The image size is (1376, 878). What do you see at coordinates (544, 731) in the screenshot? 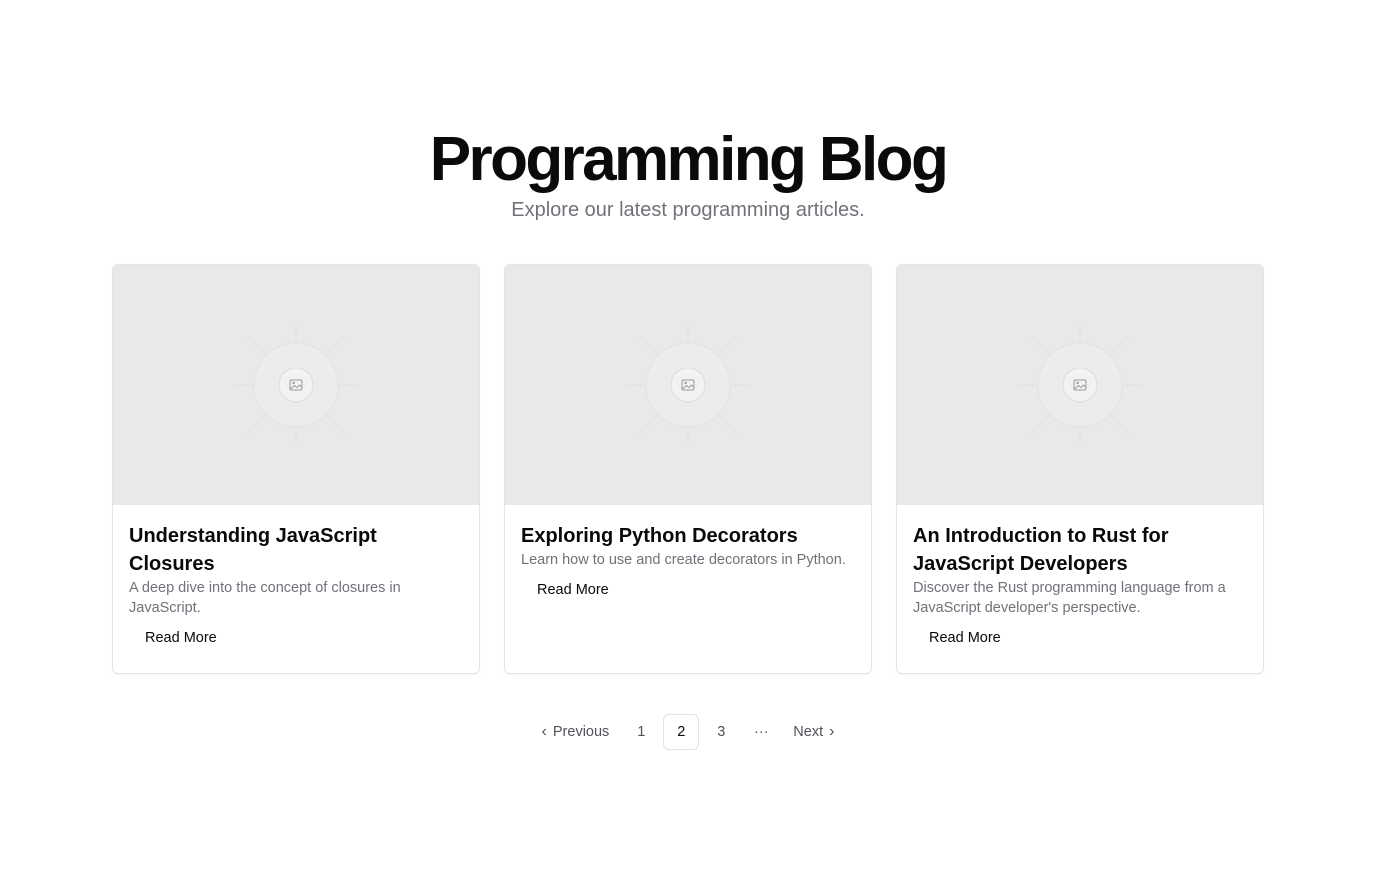
I see `chevron-left-icon: ‹` at bounding box center [544, 731].